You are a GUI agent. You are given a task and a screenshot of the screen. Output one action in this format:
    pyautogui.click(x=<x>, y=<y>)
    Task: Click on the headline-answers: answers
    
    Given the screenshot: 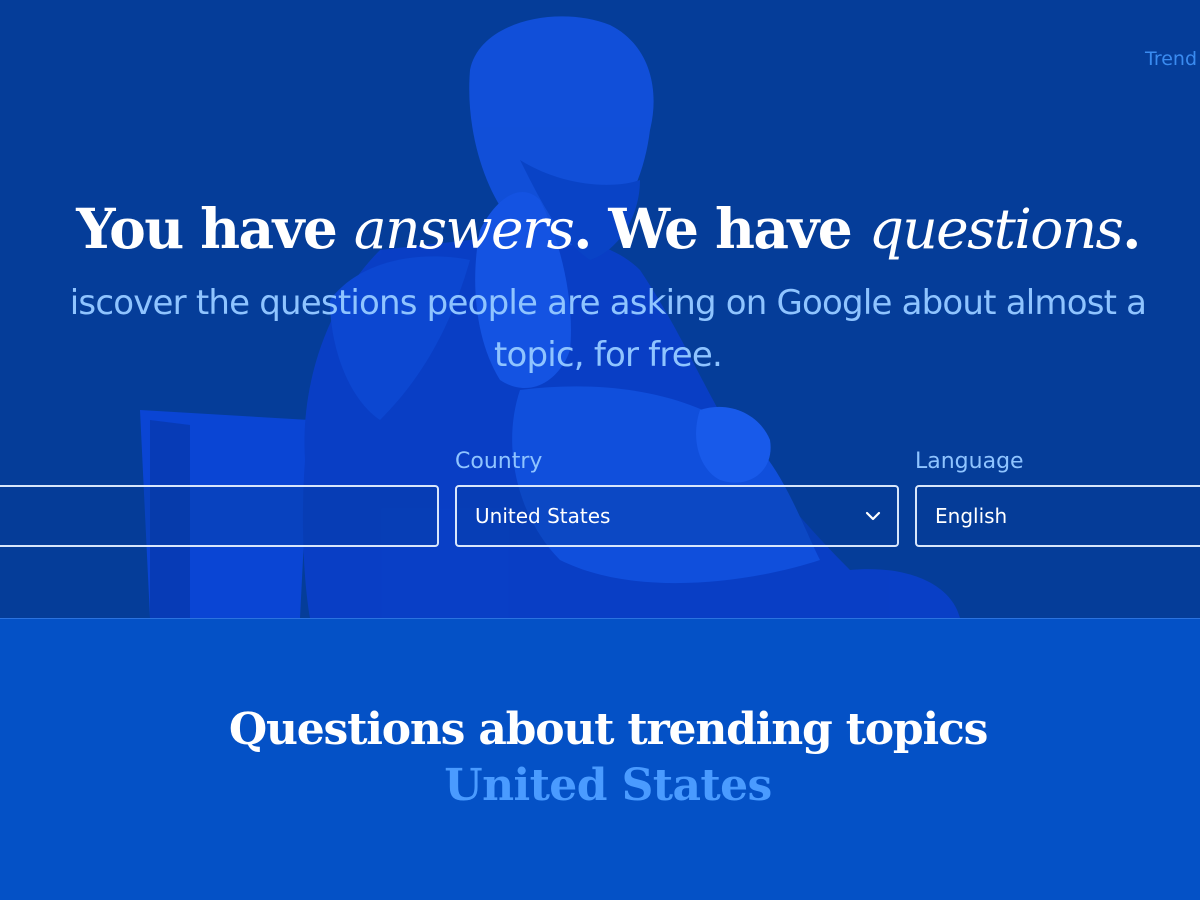 What is the action you would take?
    pyautogui.click(x=464, y=229)
    